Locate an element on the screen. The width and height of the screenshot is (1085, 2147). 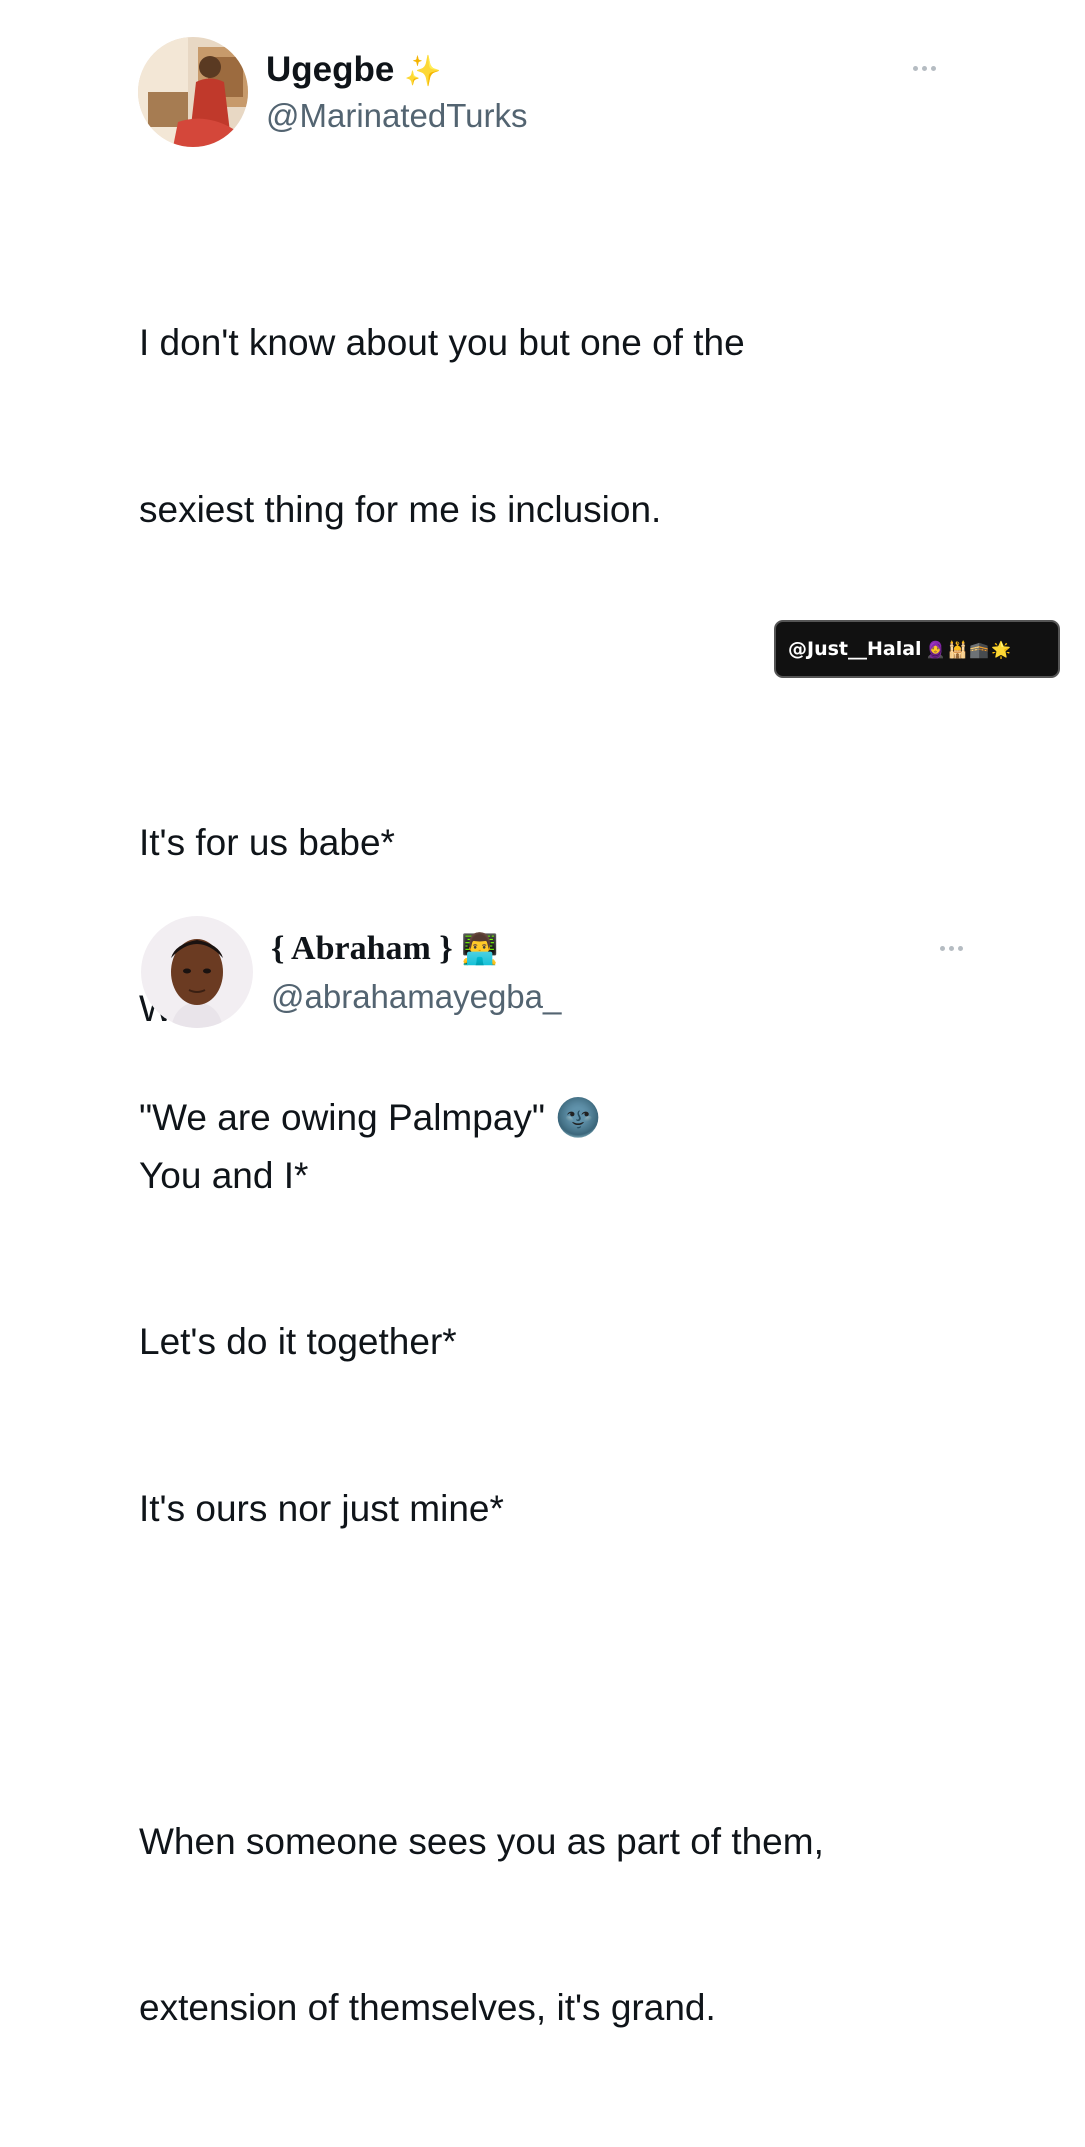
watermark-emojis: 🧕 🕌 🕋 🌟 is located at coordinates (969, 649).